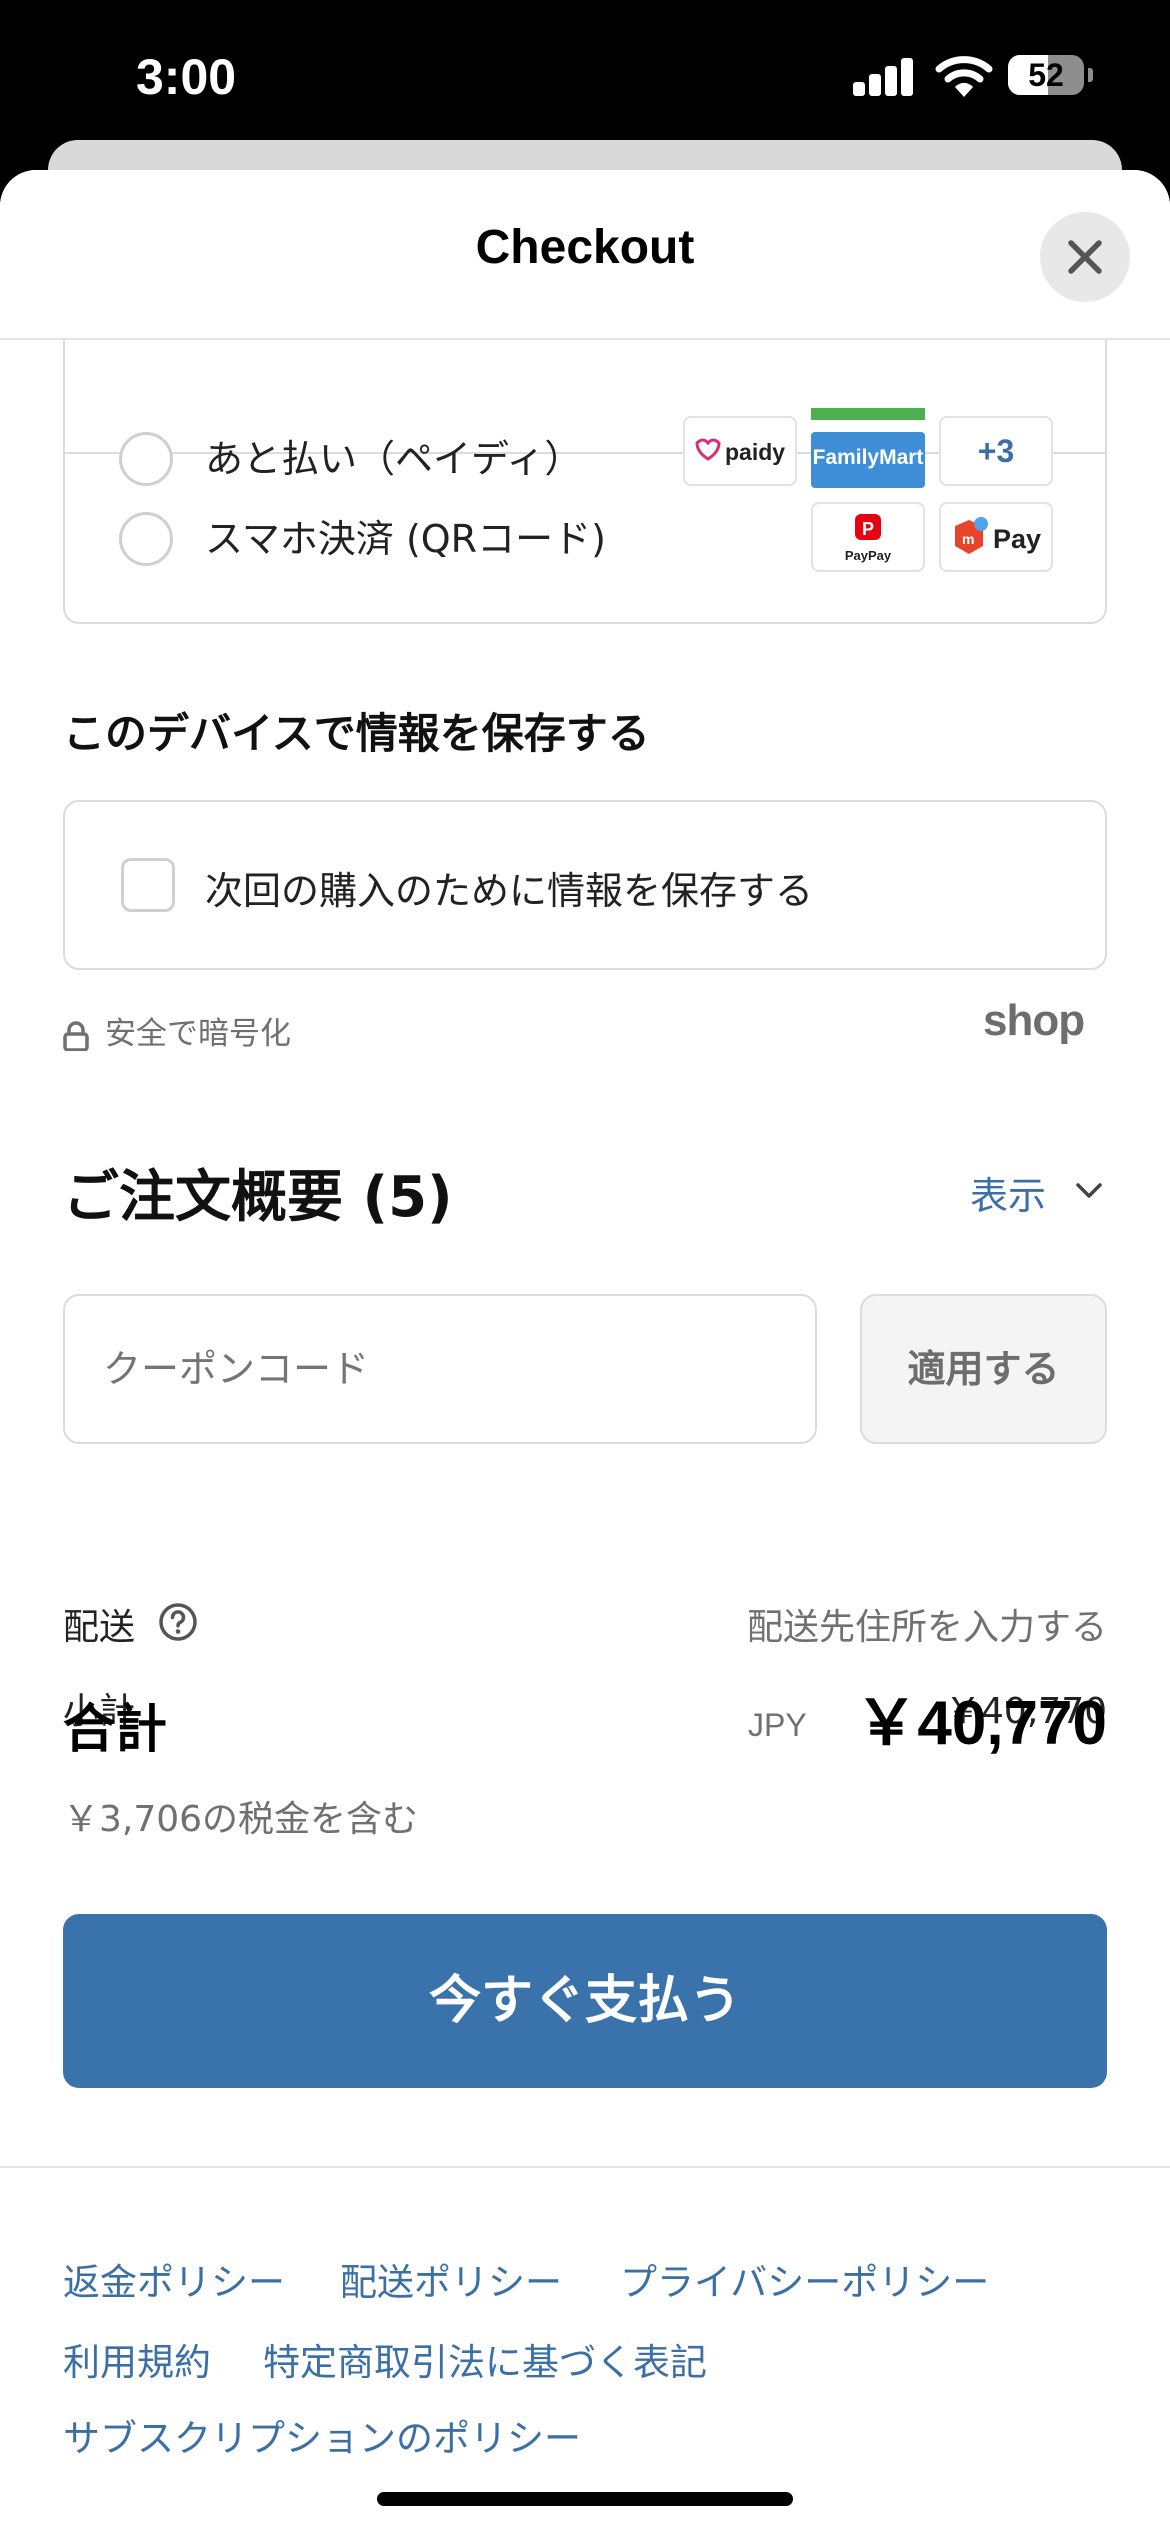  Describe the element at coordinates (983, 1369) in the screenshot. I see `apply-coupon-button: 適用する` at that location.